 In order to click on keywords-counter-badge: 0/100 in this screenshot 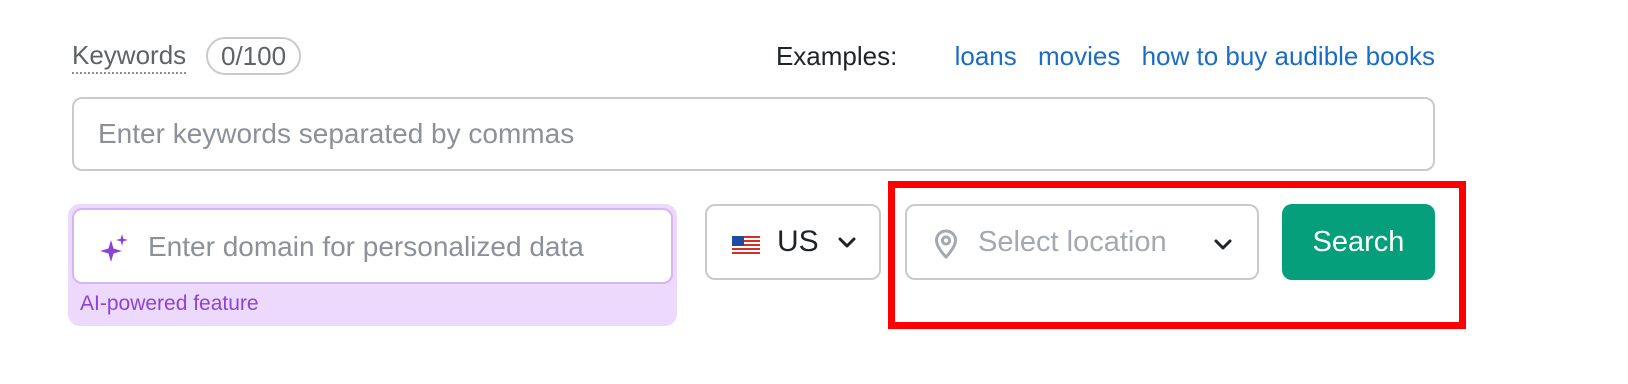, I will do `click(254, 56)`.